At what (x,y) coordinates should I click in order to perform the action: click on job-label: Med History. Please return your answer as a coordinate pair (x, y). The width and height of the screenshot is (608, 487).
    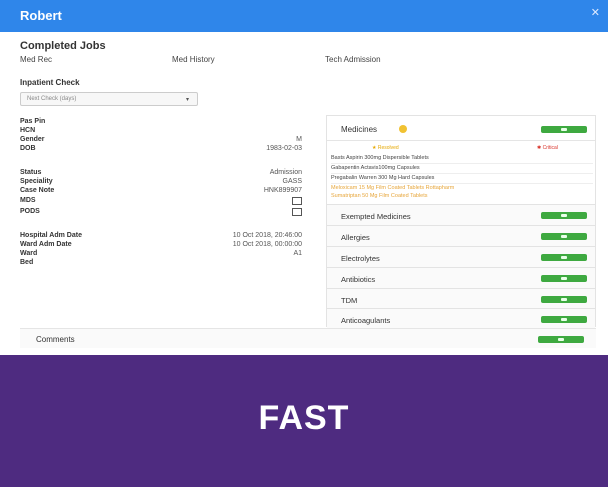
    Looking at the image, I should click on (193, 59).